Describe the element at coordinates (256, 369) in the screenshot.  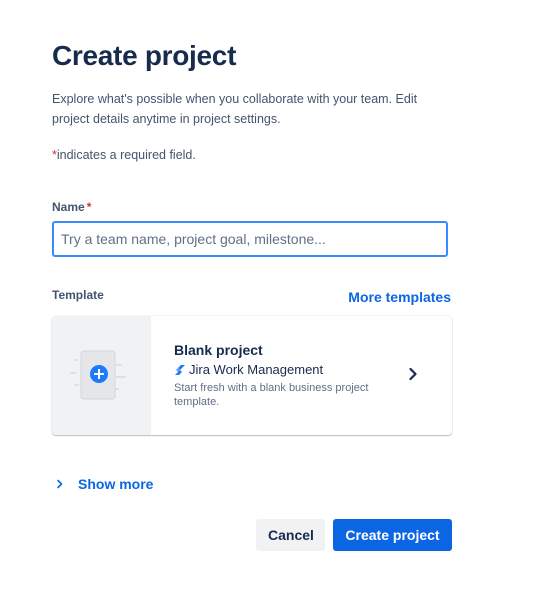
I see `template-product-name: Jira Work Management` at that location.